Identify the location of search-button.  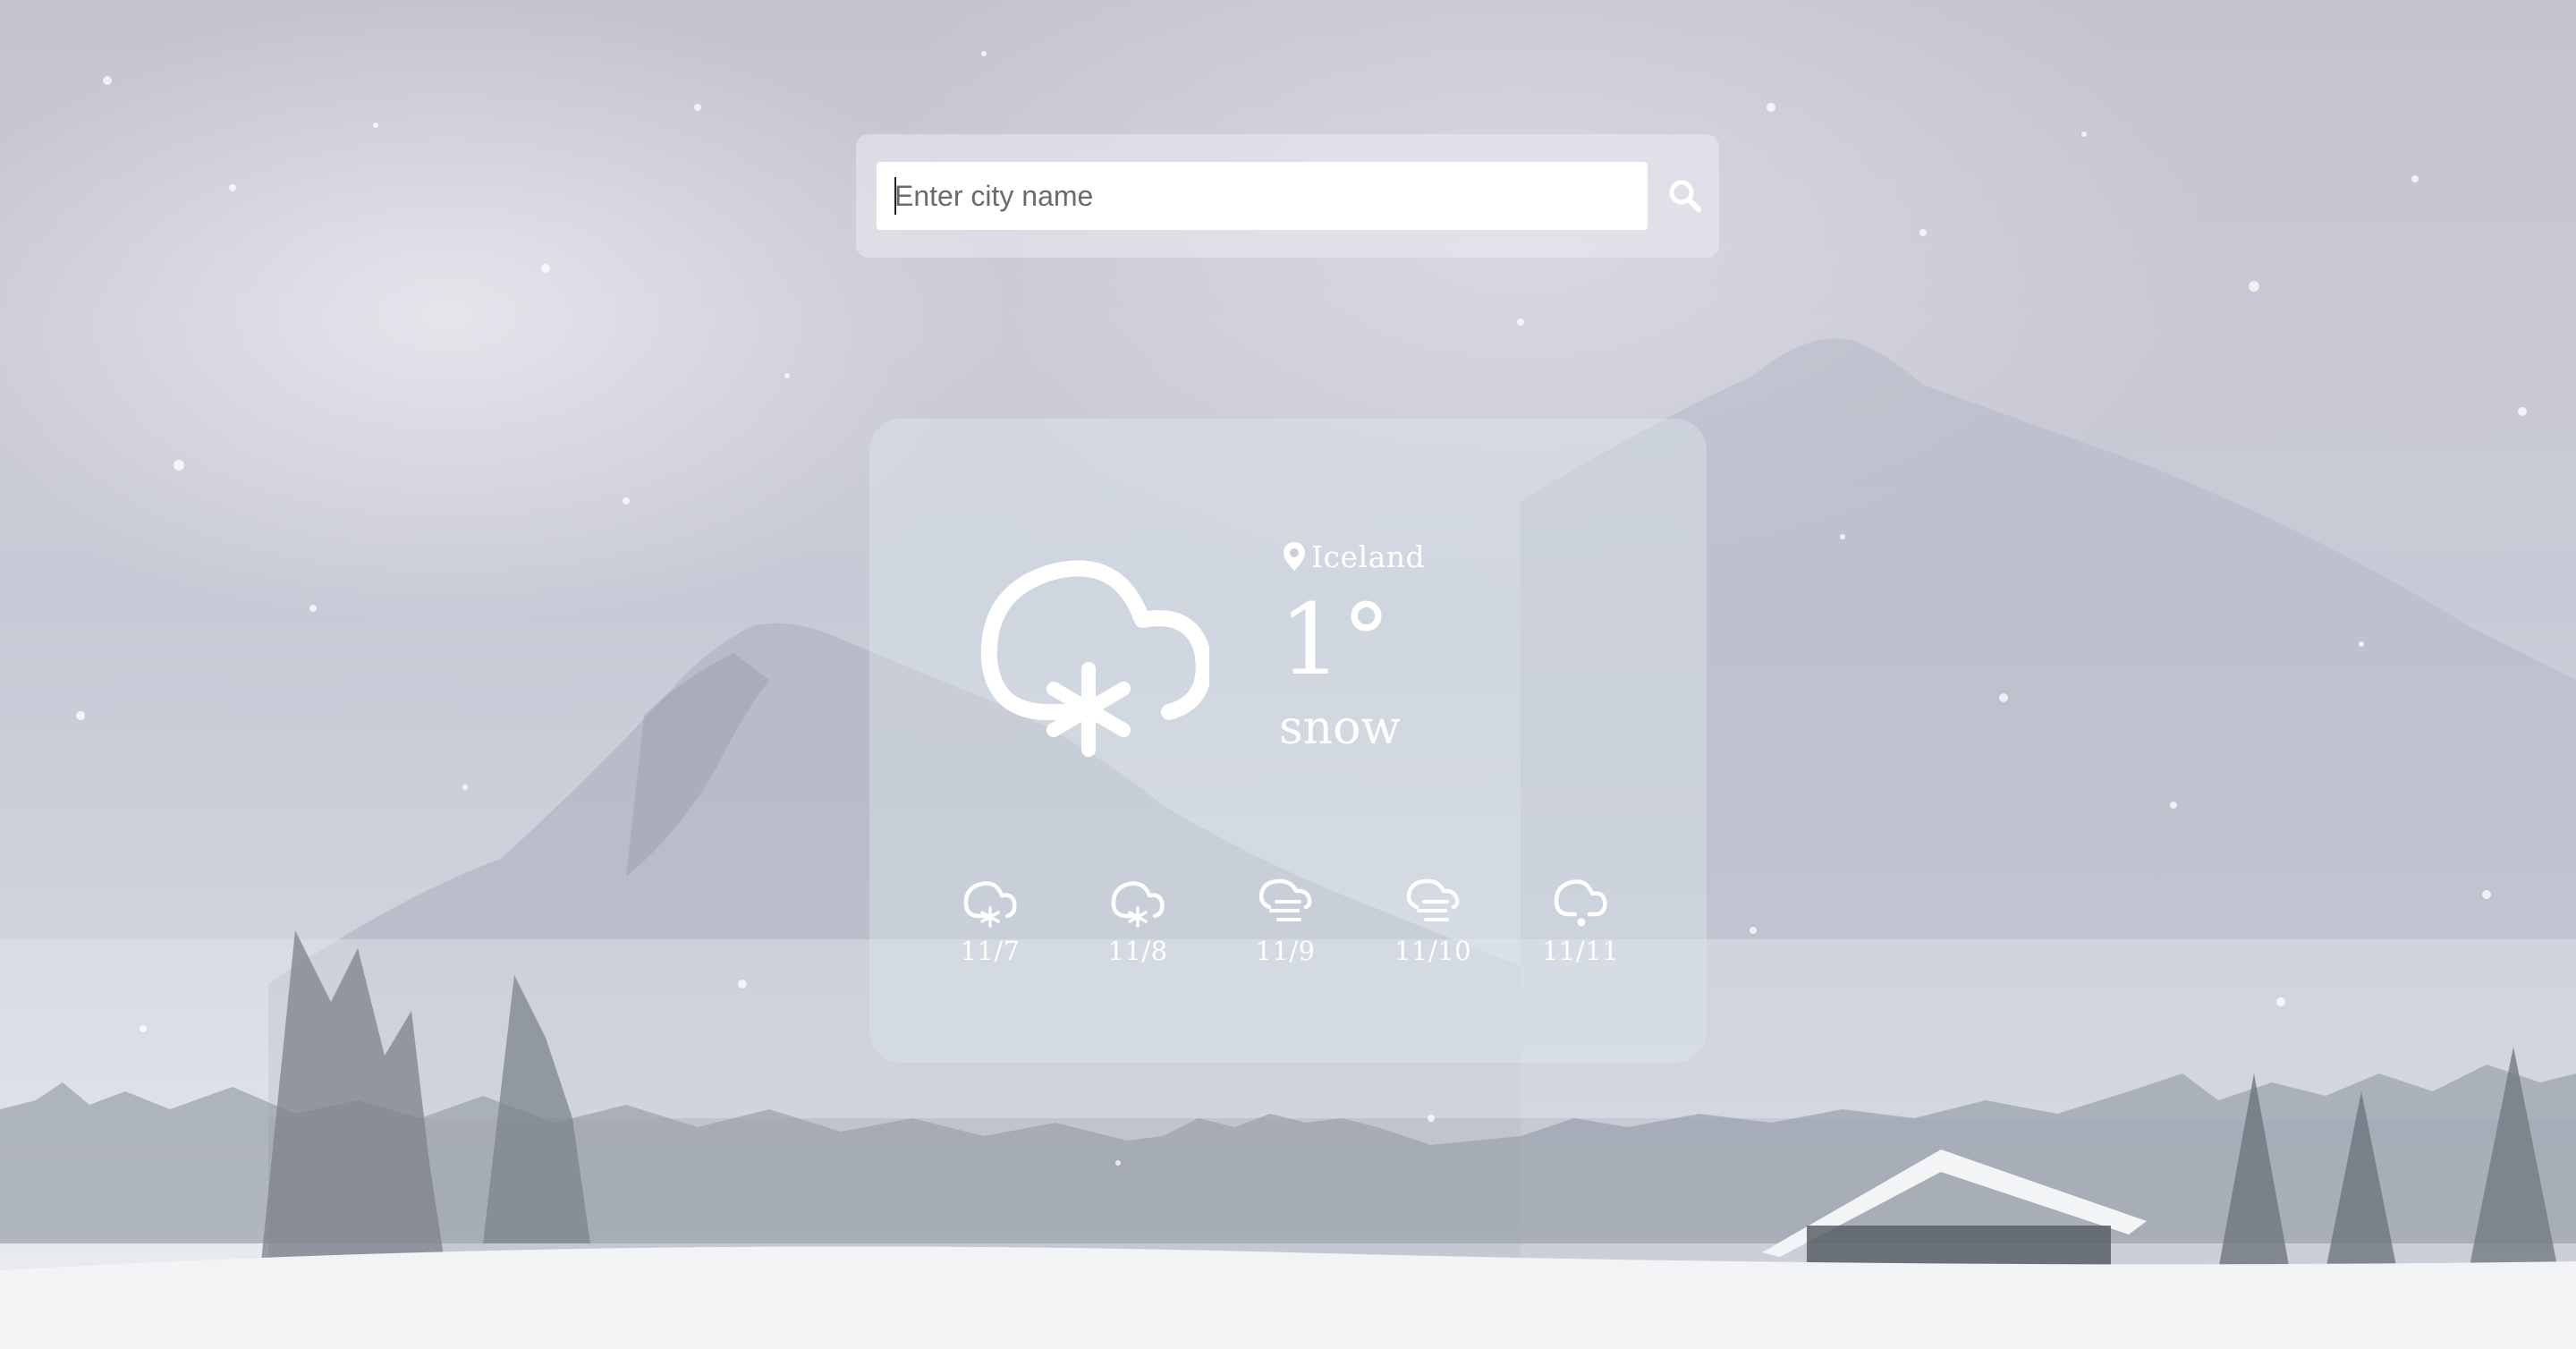
(1685, 195).